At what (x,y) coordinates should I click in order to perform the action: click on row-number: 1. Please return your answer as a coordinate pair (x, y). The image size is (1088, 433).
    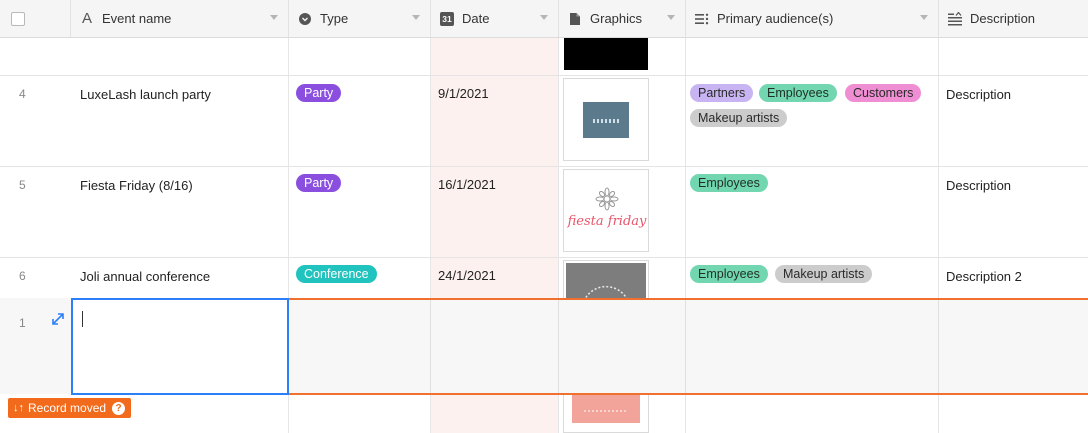
    Looking at the image, I should click on (22, 323).